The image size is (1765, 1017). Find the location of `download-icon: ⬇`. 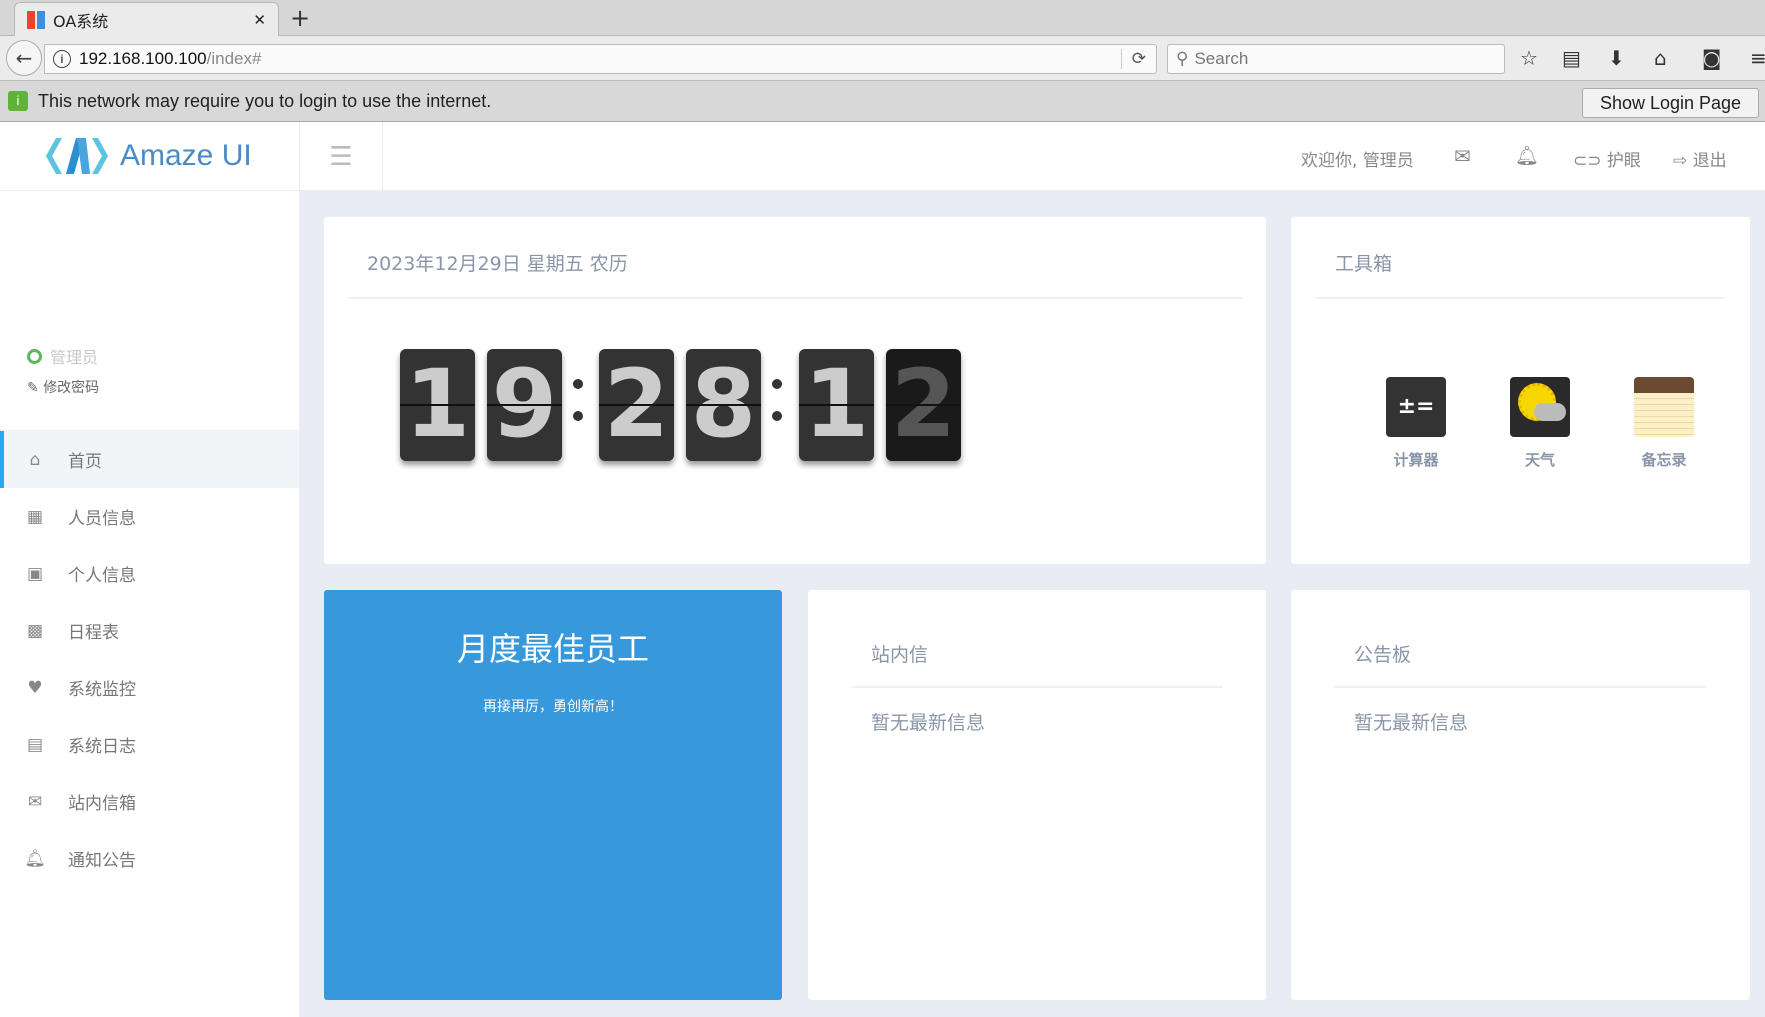

download-icon: ⬇ is located at coordinates (1616, 58).